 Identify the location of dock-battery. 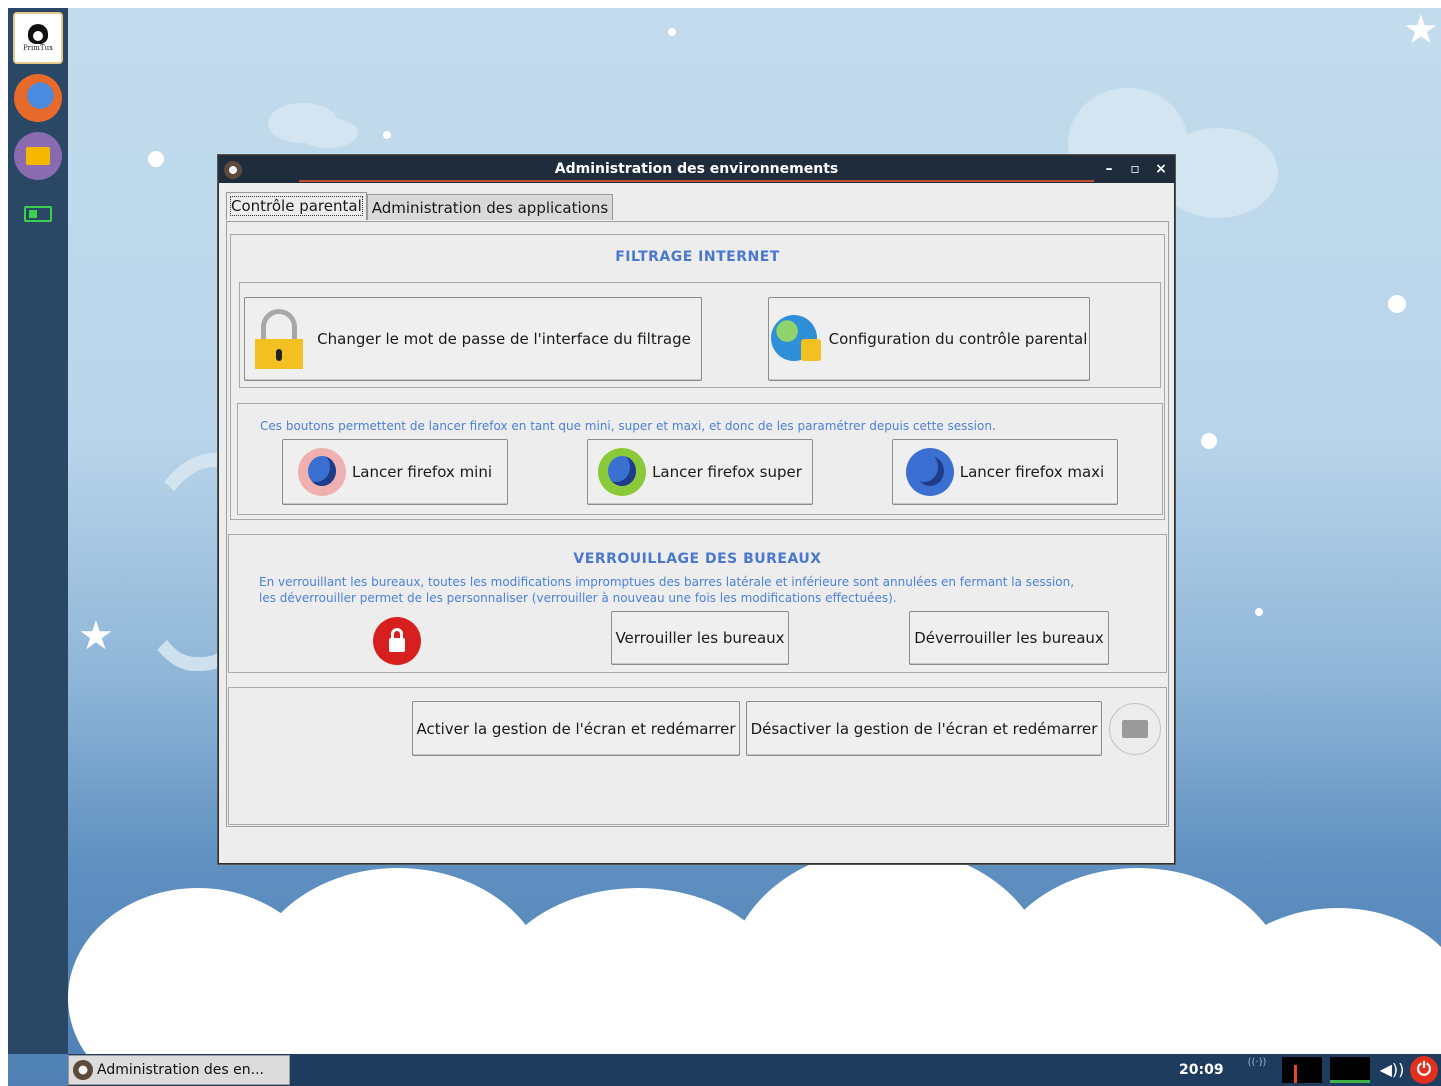
(38, 214).